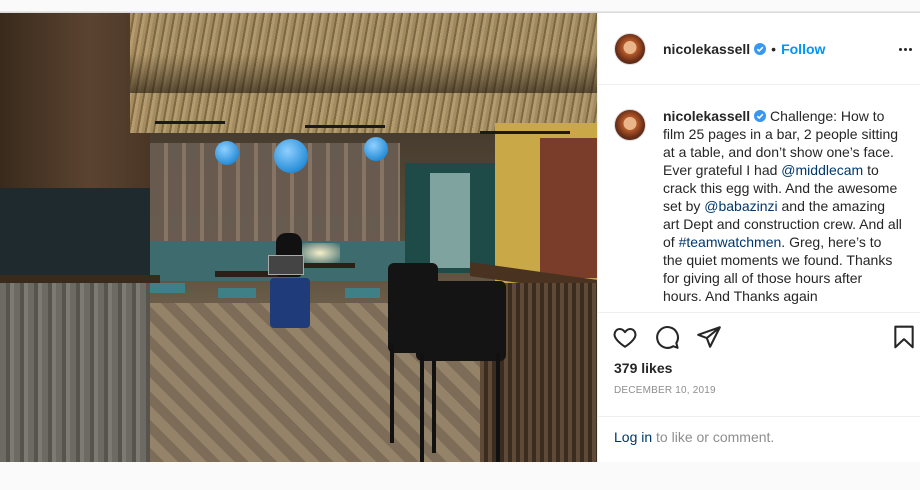 This screenshot has width=920, height=490. What do you see at coordinates (709, 337) in the screenshot?
I see `paper-plane-icon` at bounding box center [709, 337].